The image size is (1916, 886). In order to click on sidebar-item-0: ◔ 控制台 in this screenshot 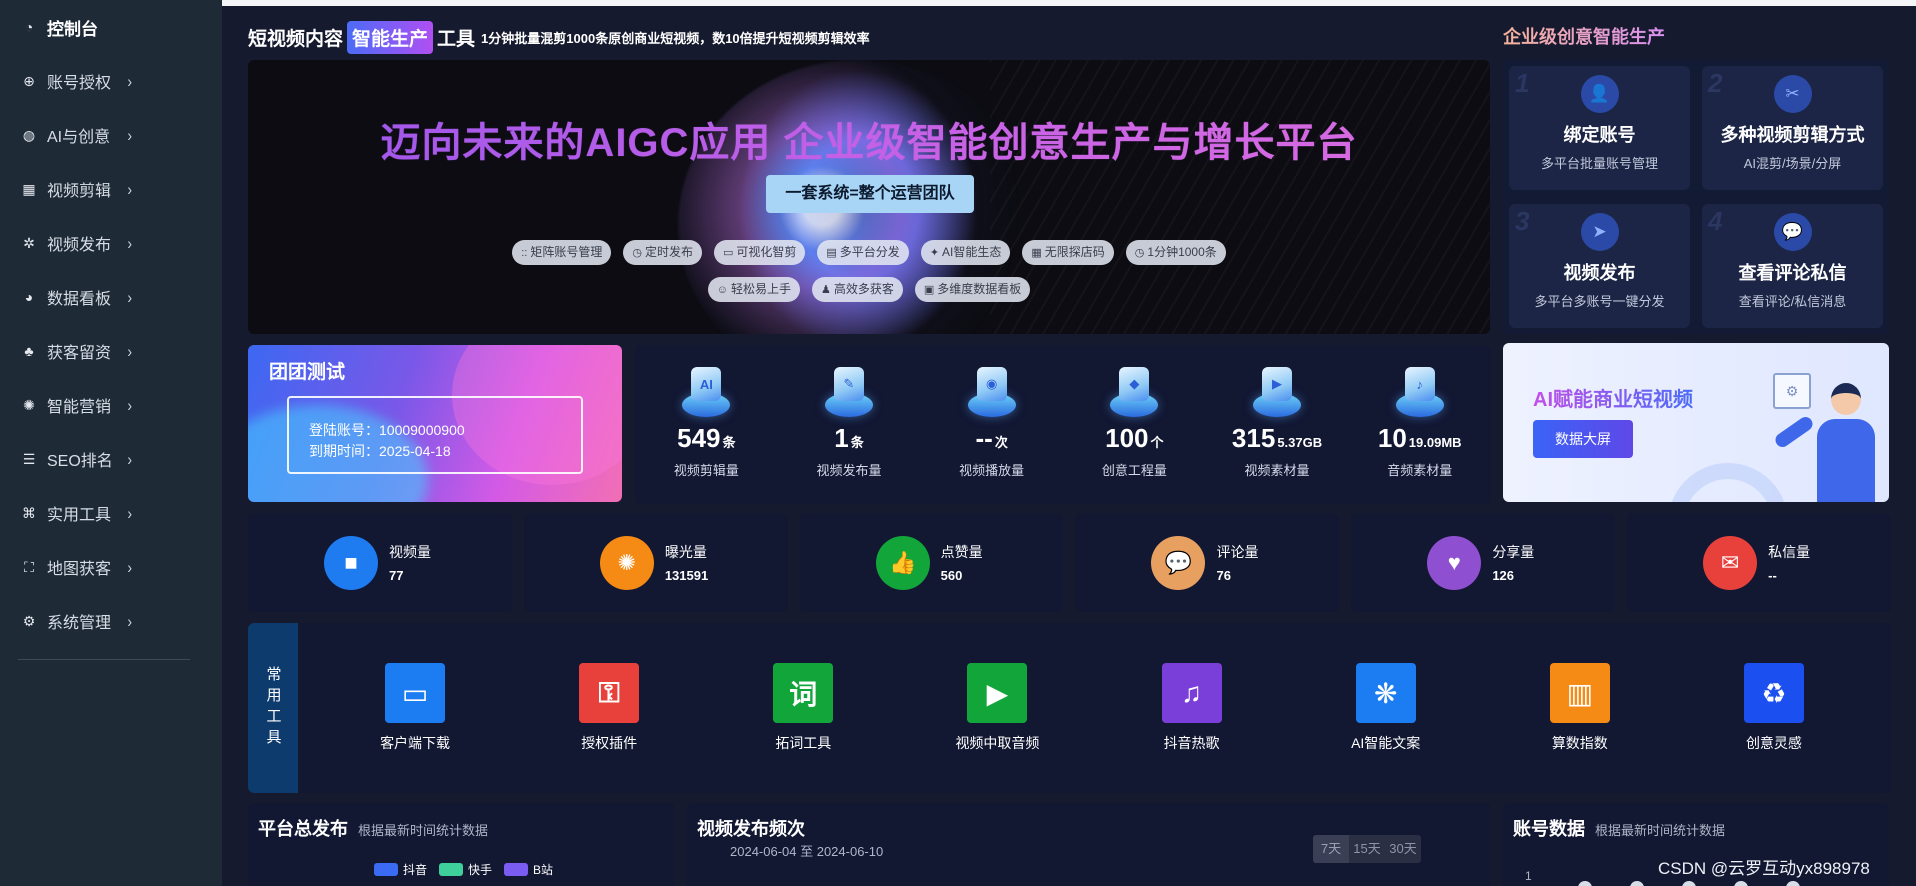, I will do `click(111, 27)`.